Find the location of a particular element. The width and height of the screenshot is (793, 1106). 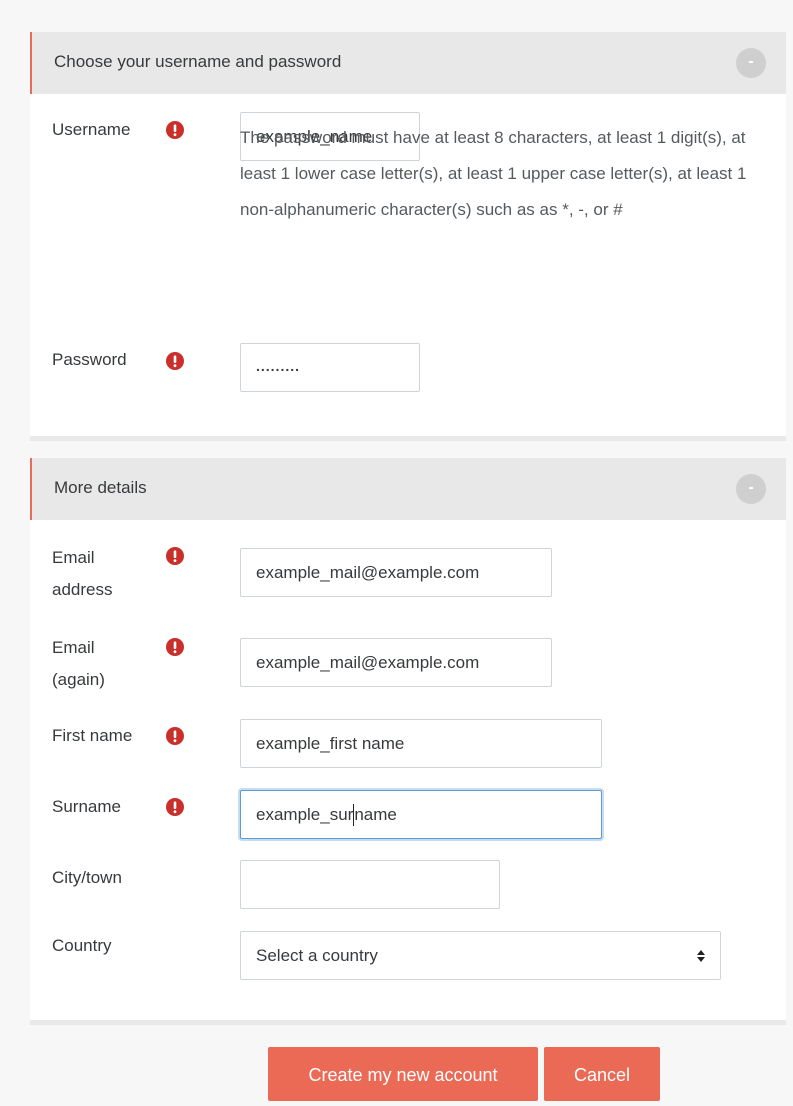

section-title: More details is located at coordinates (100, 487).